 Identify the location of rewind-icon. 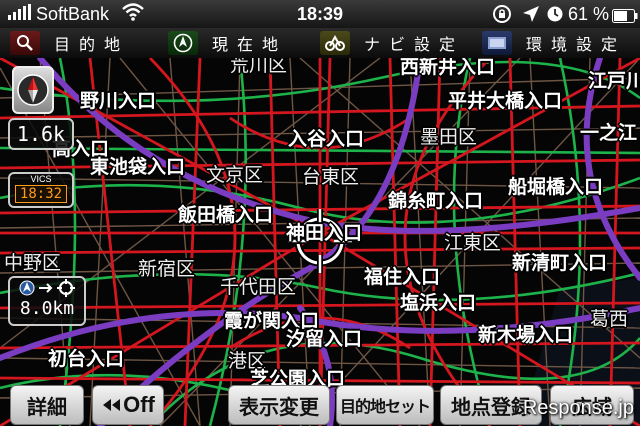
(112, 405).